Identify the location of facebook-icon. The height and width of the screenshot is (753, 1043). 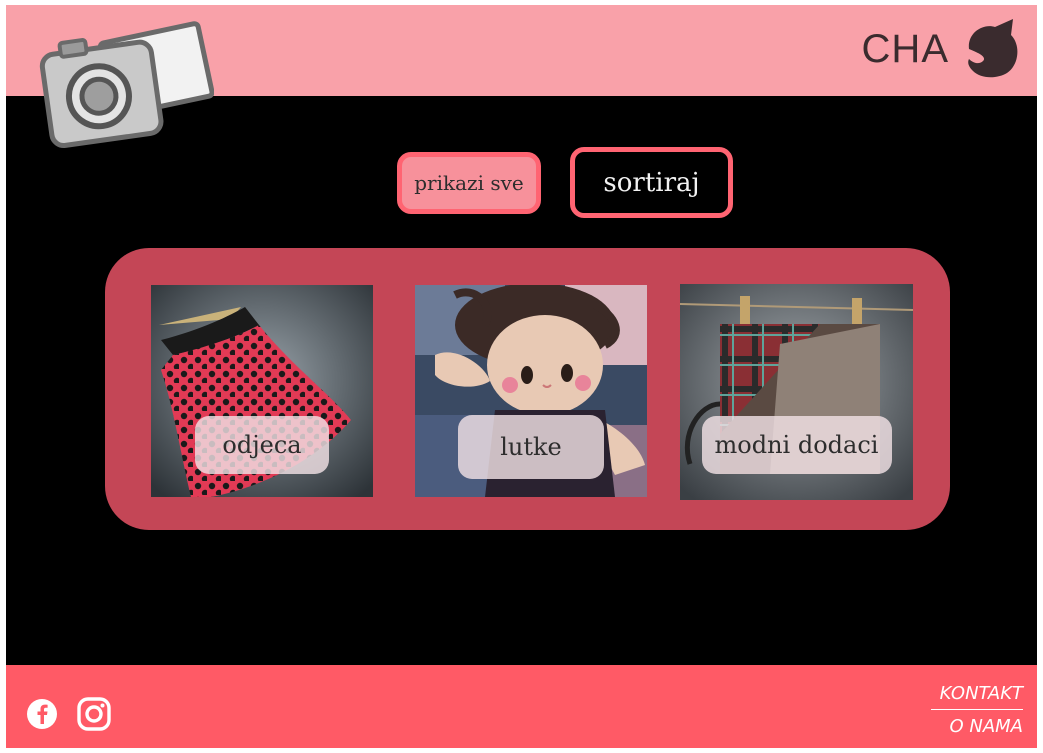
(42, 714).